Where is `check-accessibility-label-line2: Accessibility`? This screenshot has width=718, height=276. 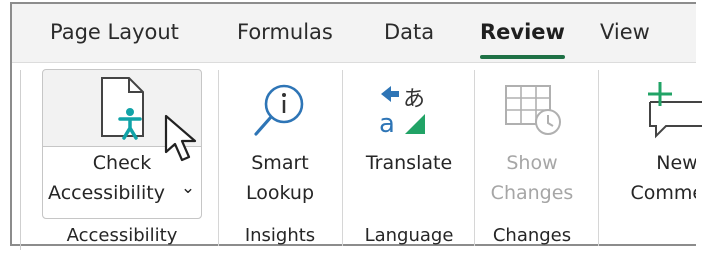 check-accessibility-label-line2: Accessibility is located at coordinates (106, 193).